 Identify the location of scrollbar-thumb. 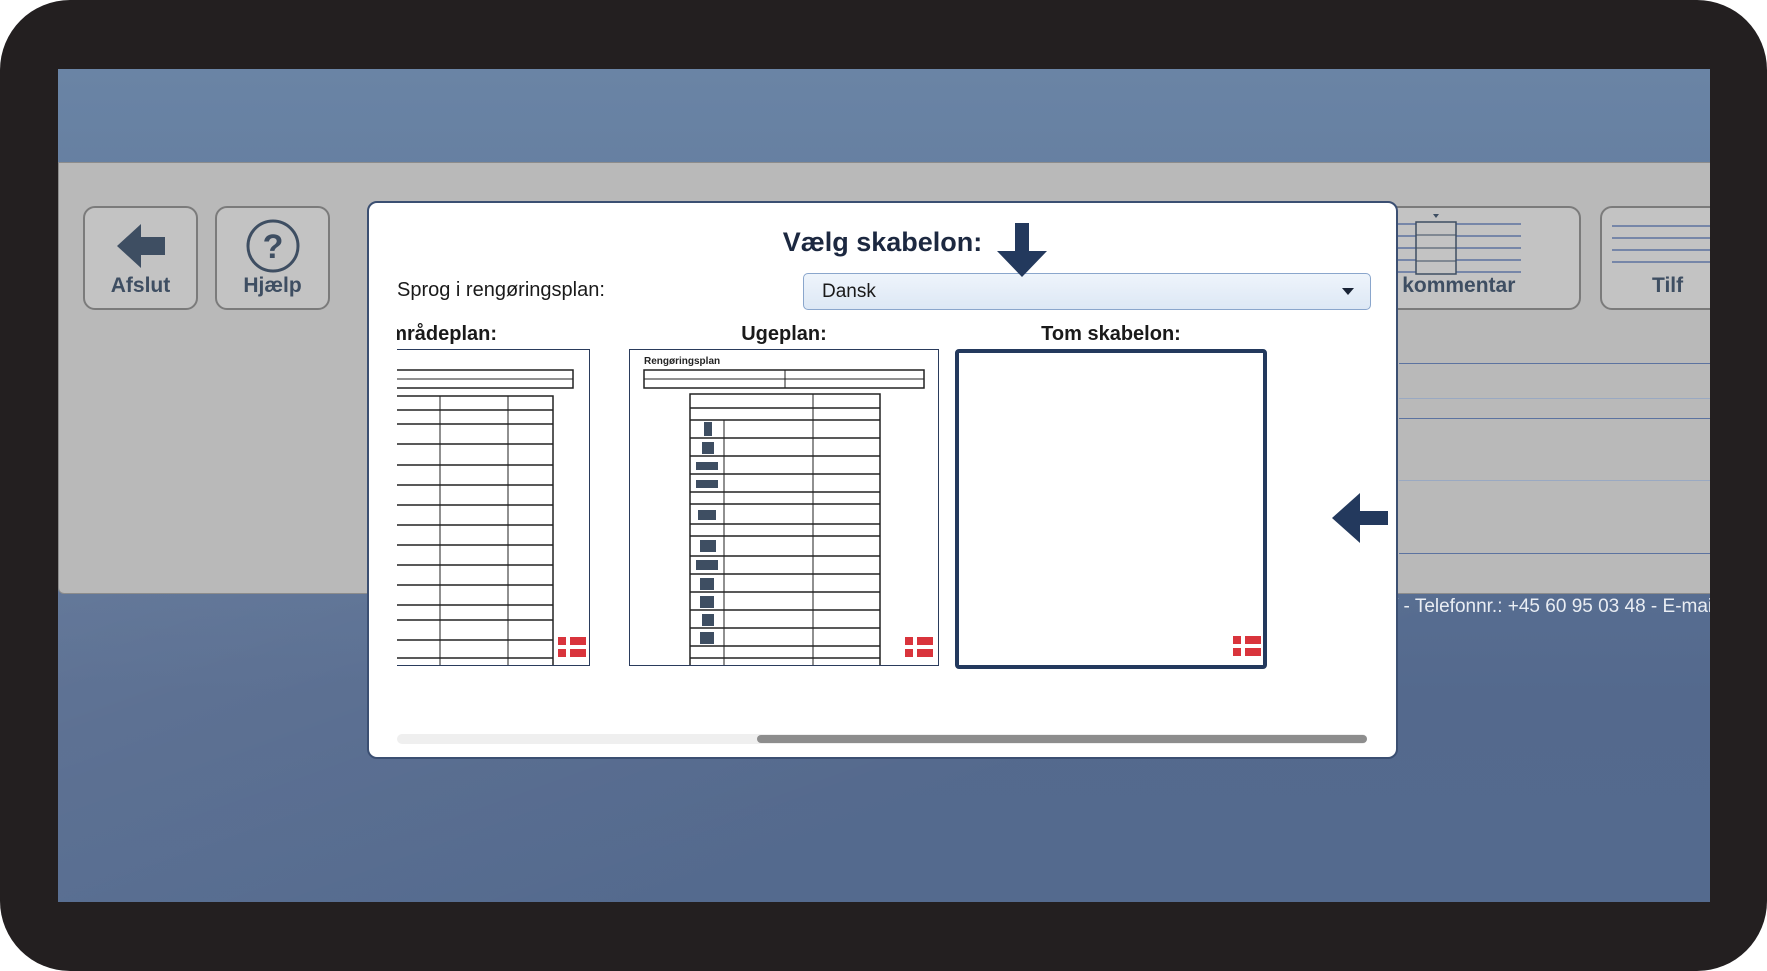
(1062, 739).